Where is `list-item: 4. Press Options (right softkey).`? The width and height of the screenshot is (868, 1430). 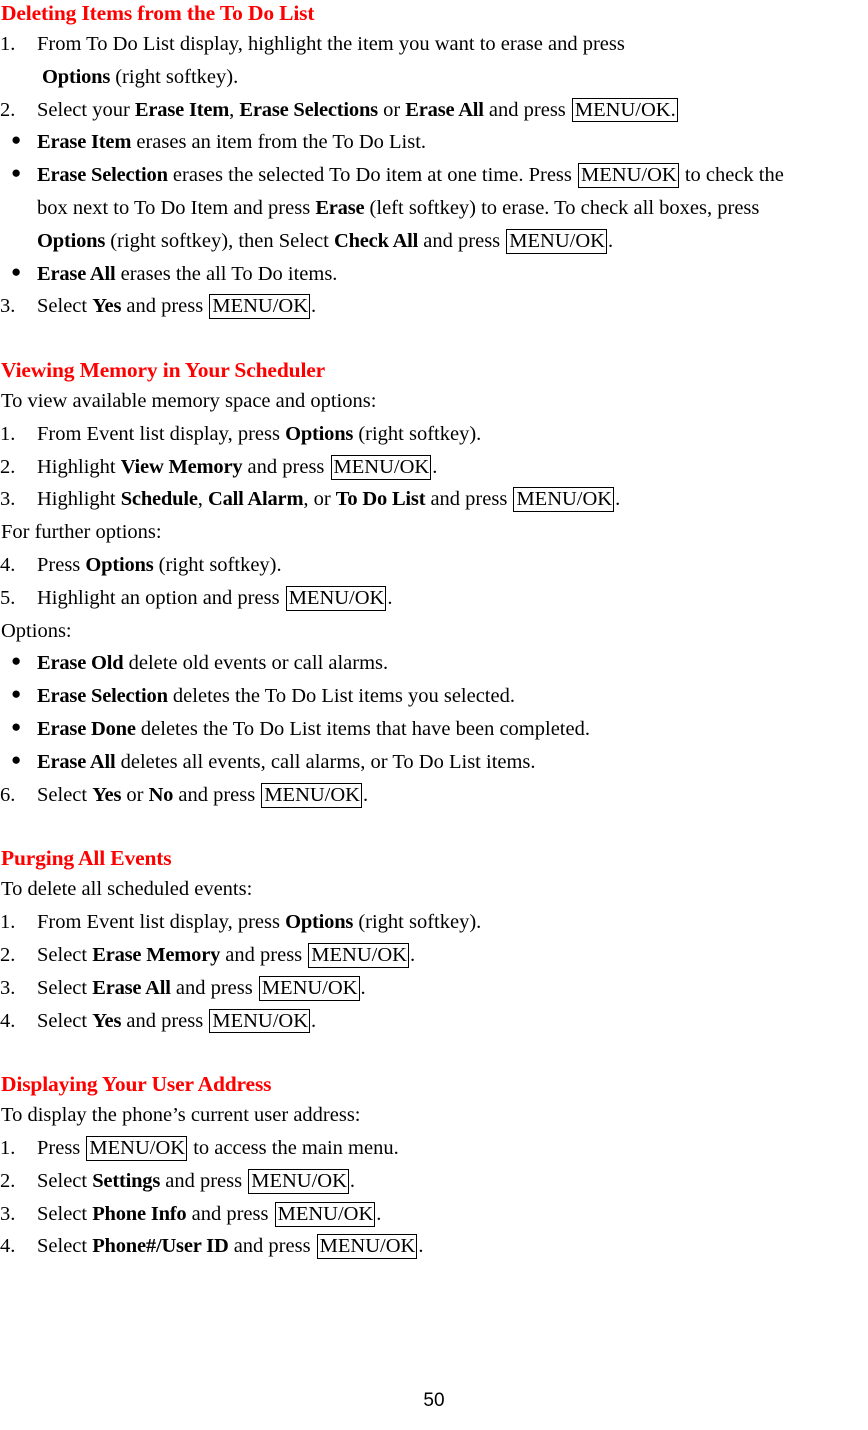 list-item: 4. Press Options (right softkey). is located at coordinates (434, 565).